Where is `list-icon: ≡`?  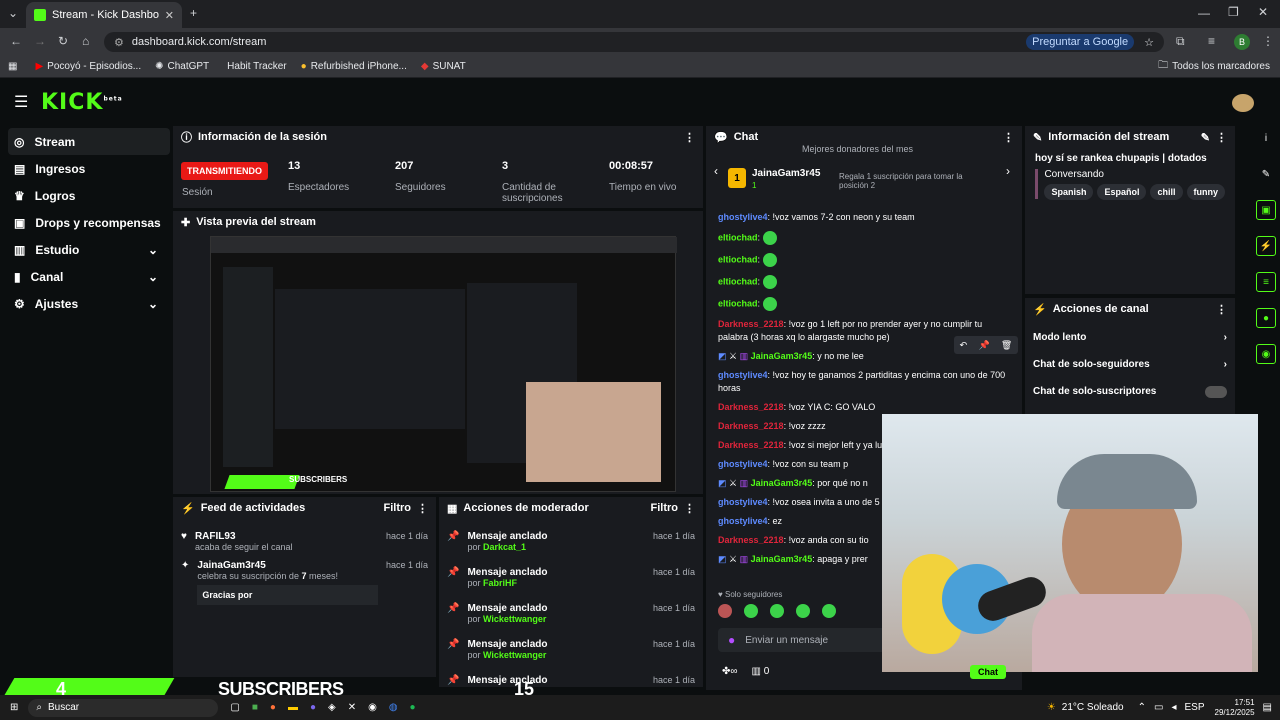
list-icon: ≡ is located at coordinates (1266, 282).